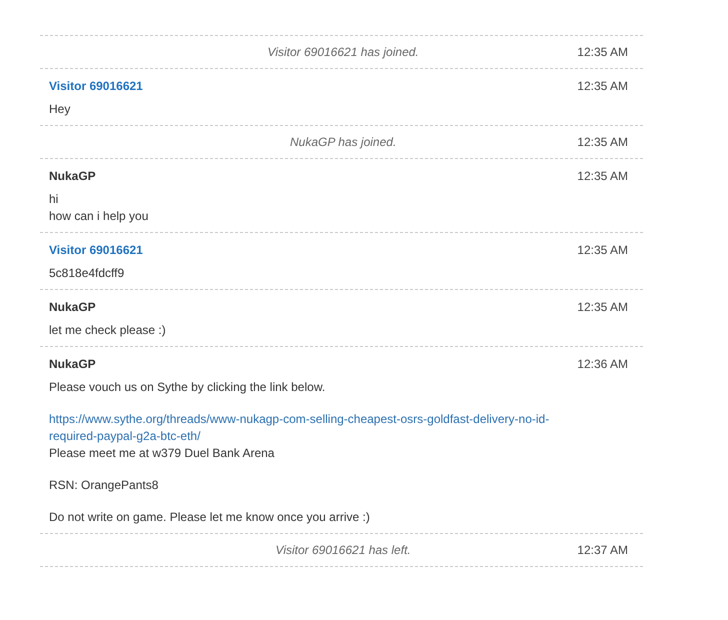  I want to click on message-text: Do not write on game. Please let me know once you arrive :), so click(210, 517).